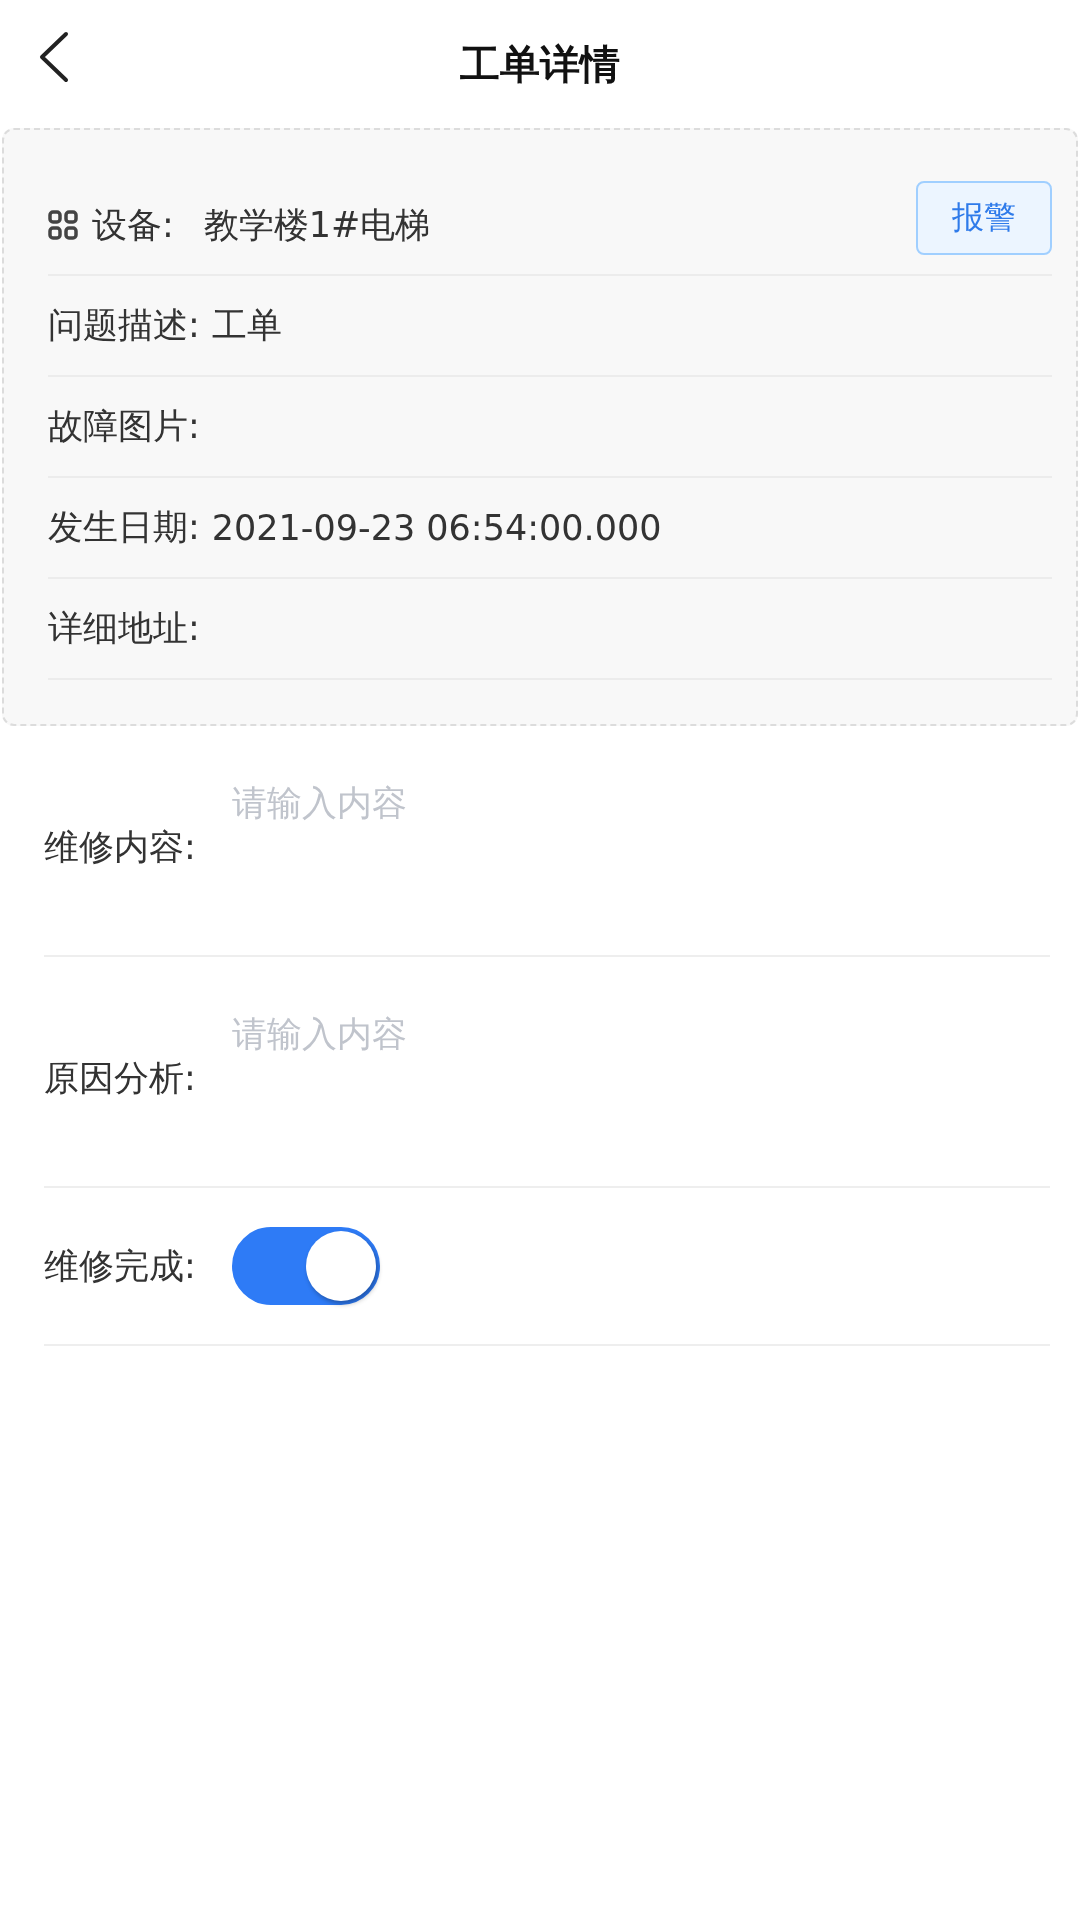 Image resolution: width=1080 pixels, height=1920 pixels. What do you see at coordinates (540, 64) in the screenshot?
I see `page-title: 工单详情` at bounding box center [540, 64].